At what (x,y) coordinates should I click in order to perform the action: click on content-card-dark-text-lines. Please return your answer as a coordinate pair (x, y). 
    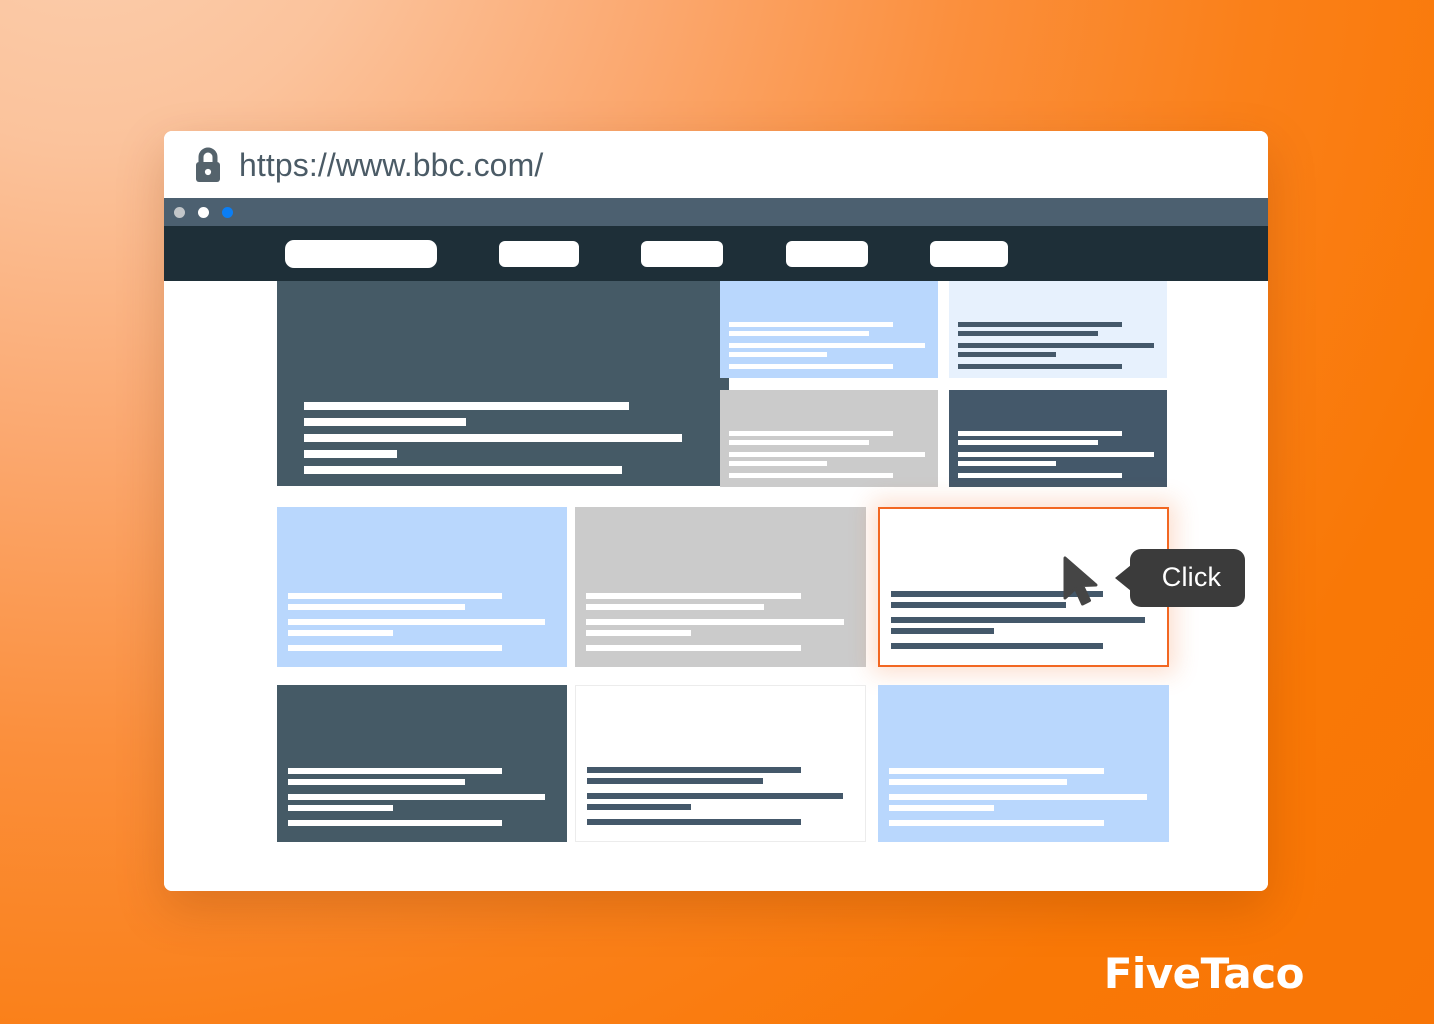
    Looking at the image, I should click on (422, 797).